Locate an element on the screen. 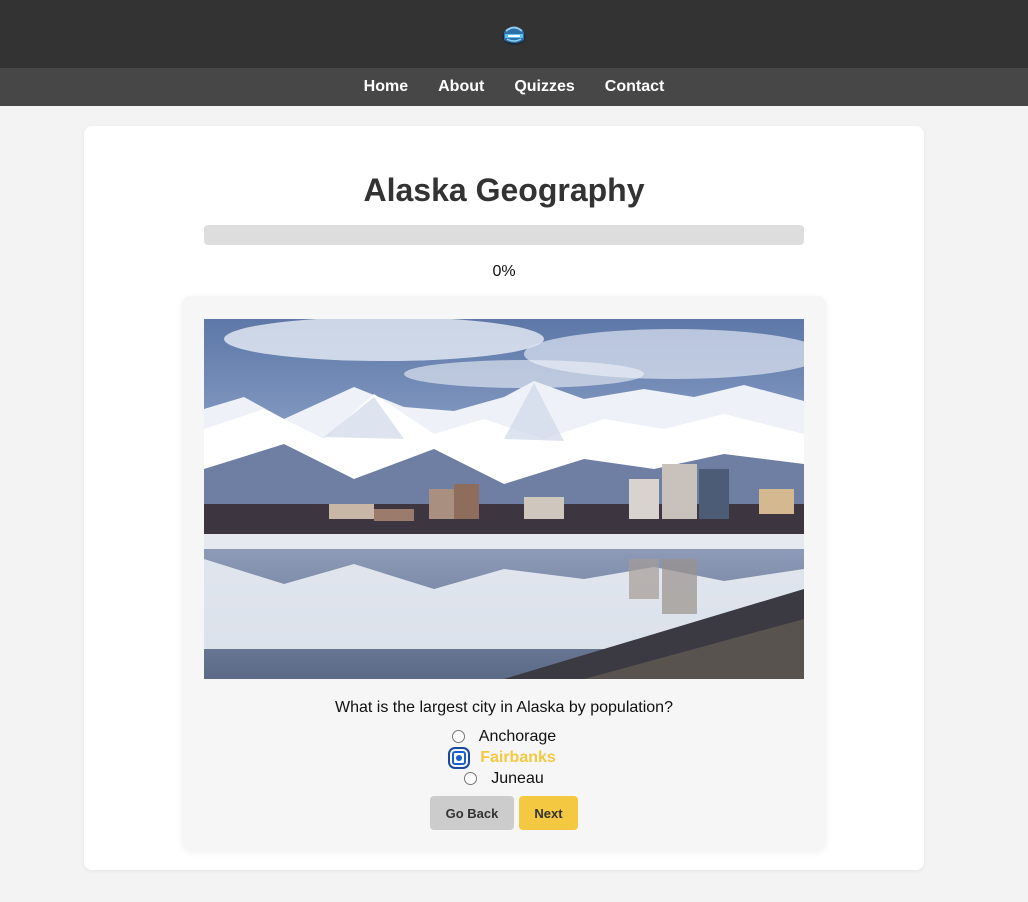 The height and width of the screenshot is (902, 1028). quiz-buttons: Go Back Next is located at coordinates (504, 813).